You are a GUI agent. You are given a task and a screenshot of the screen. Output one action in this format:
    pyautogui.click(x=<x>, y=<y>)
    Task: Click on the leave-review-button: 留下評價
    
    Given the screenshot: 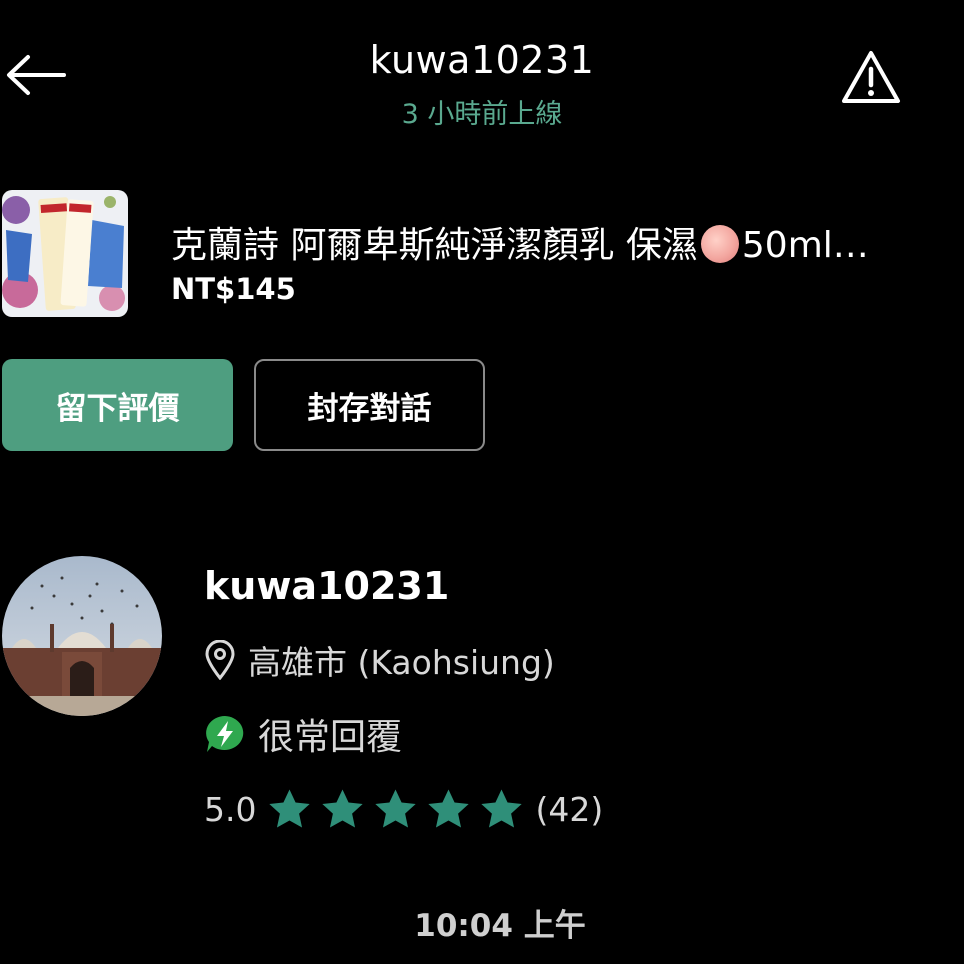 What is the action you would take?
    pyautogui.click(x=117, y=405)
    